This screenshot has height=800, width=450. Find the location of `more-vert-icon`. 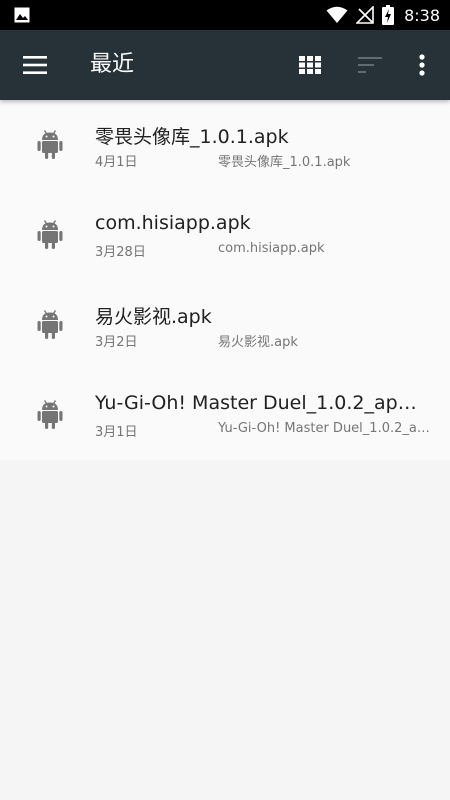

more-vert-icon is located at coordinates (422, 65).